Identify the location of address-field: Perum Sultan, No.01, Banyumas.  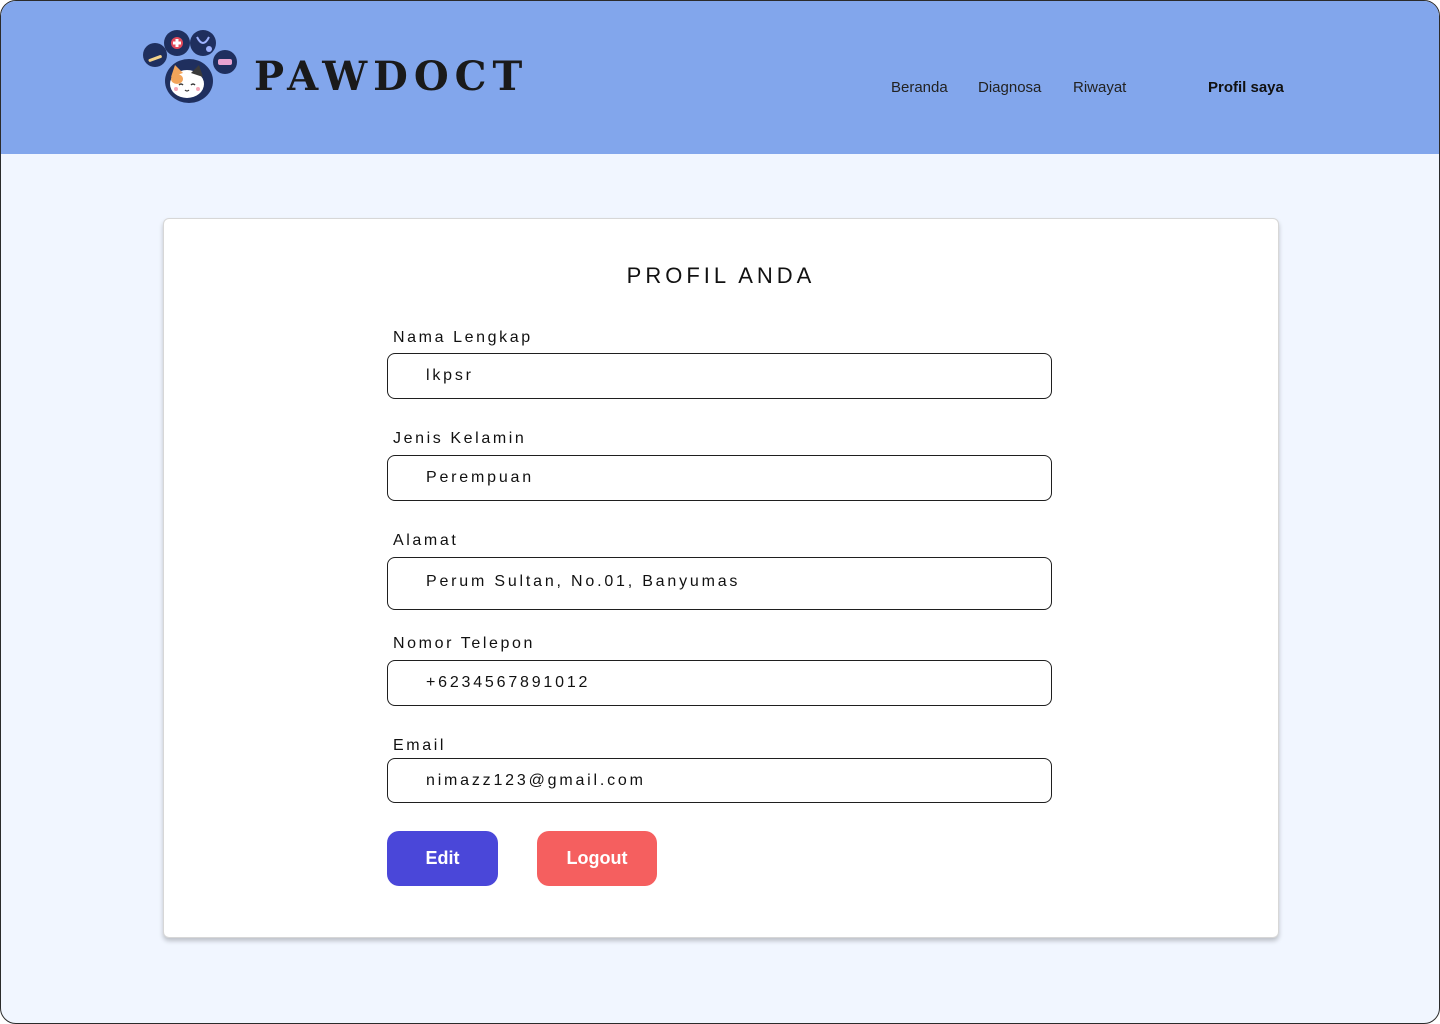
(719, 583).